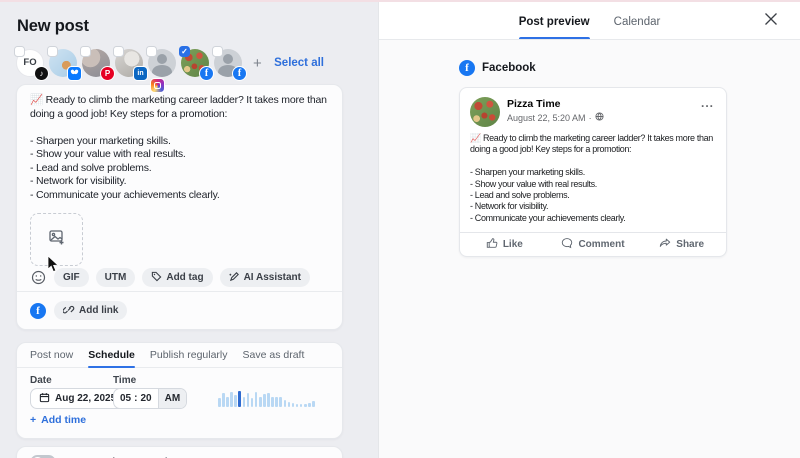 This screenshot has width=800, height=458. What do you see at coordinates (177, 277) in the screenshot?
I see `add-tag-button: Add tag` at bounding box center [177, 277].